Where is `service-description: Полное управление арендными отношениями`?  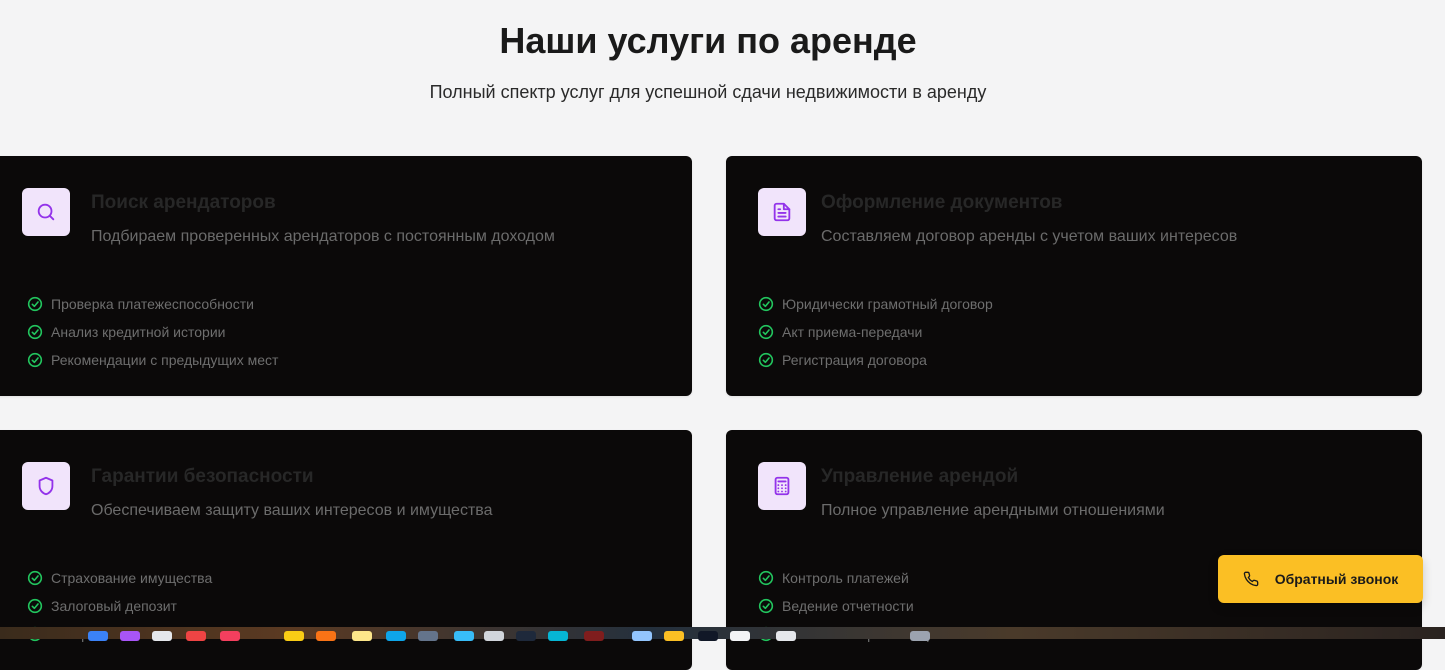
service-description: Полное управление арендными отношениями is located at coordinates (993, 510).